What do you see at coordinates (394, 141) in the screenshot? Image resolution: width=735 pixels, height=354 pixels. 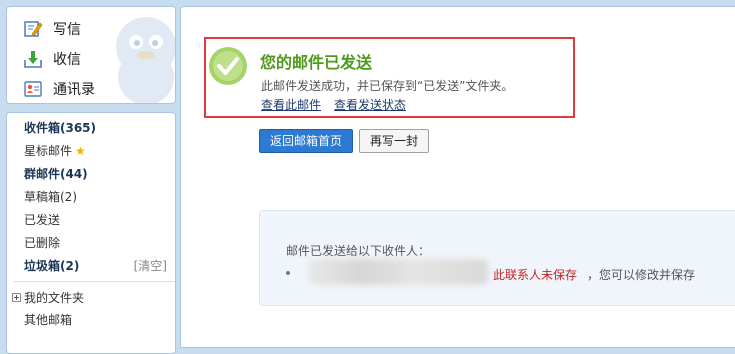 I see `write-another-button: 再写一封` at bounding box center [394, 141].